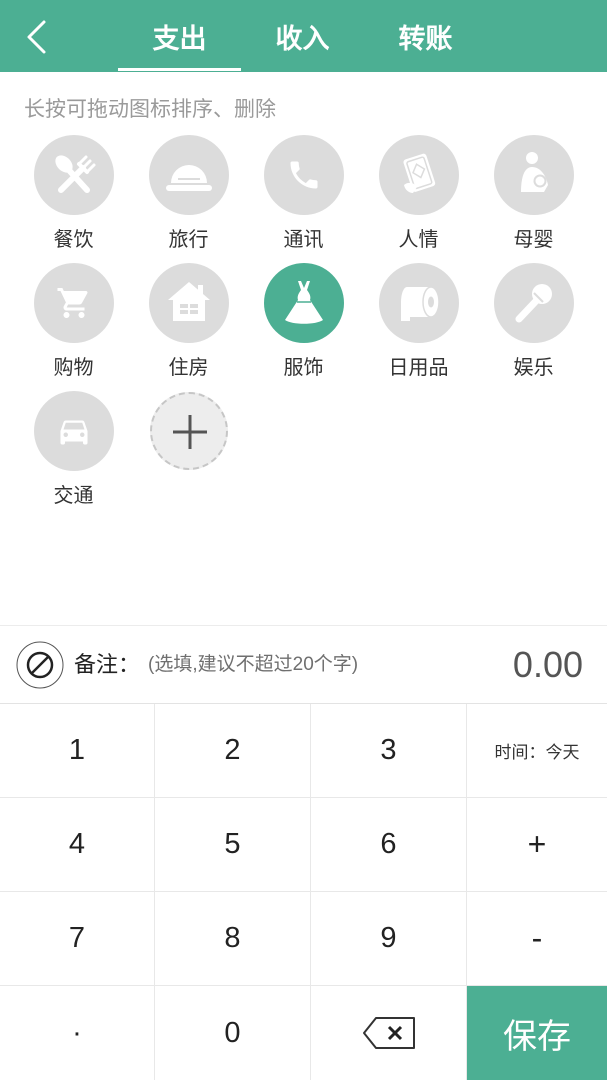  I want to click on key-backspace, so click(389, 1033).